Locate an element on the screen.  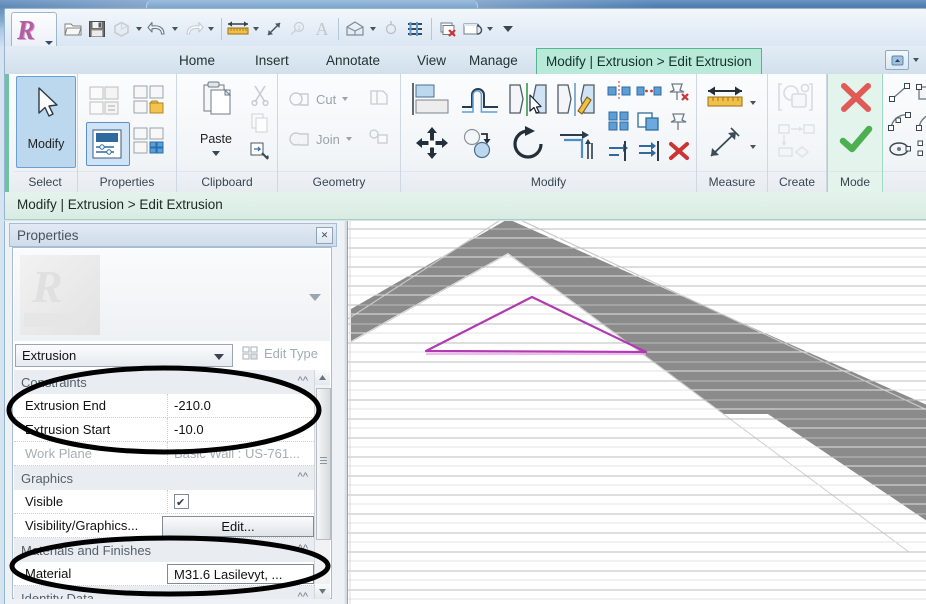
scale-icon is located at coordinates (649, 121).